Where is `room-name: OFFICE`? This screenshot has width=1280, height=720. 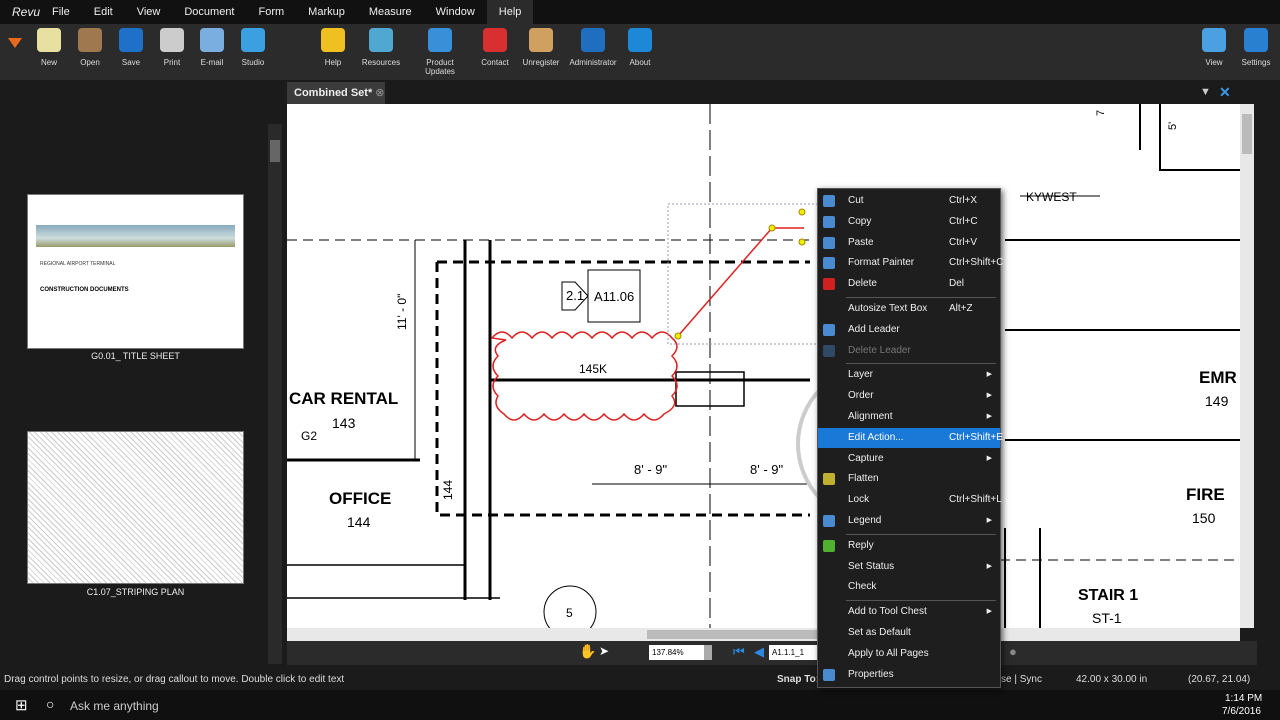
room-name: OFFICE is located at coordinates (360, 498).